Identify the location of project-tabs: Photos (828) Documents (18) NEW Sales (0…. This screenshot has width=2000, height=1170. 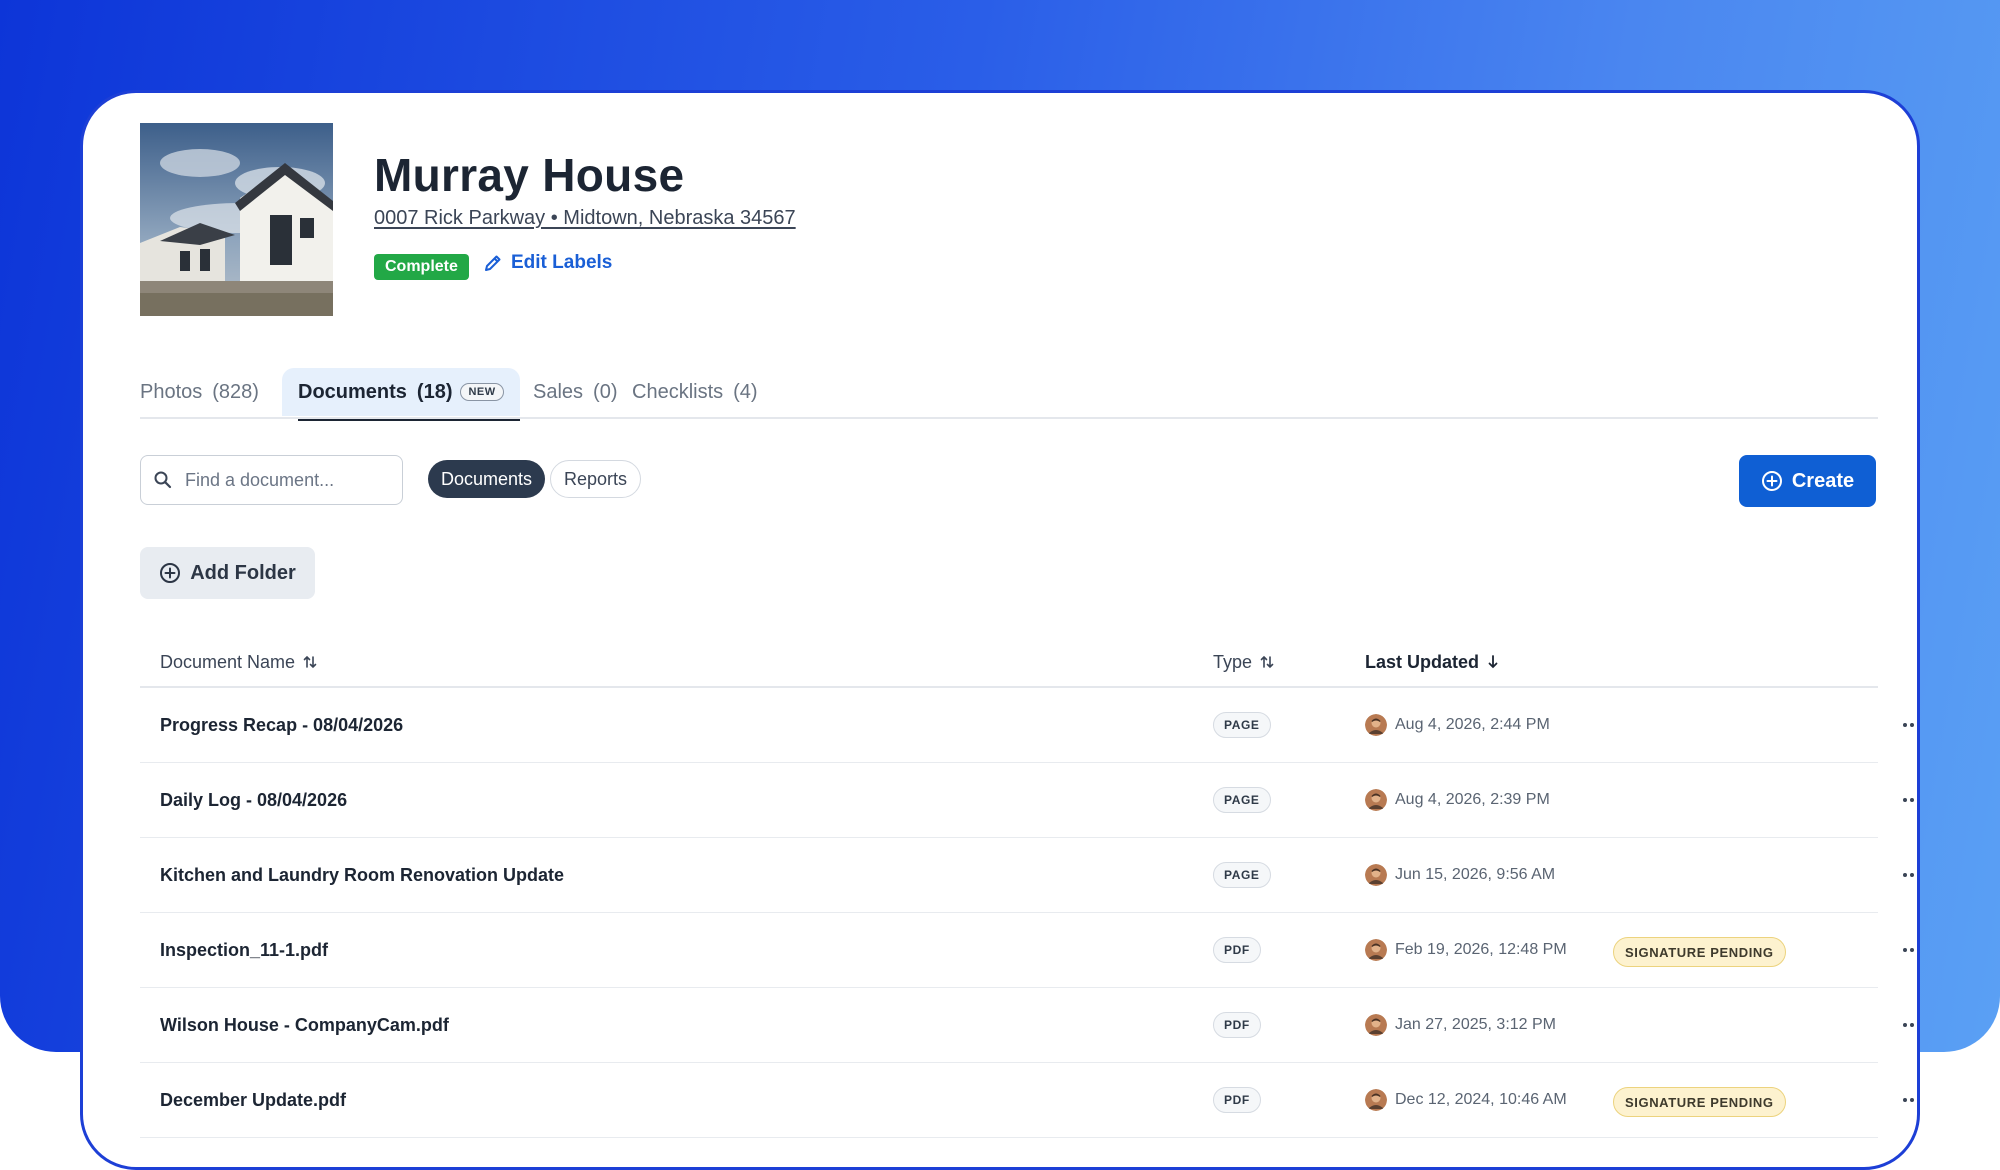
(1028, 394).